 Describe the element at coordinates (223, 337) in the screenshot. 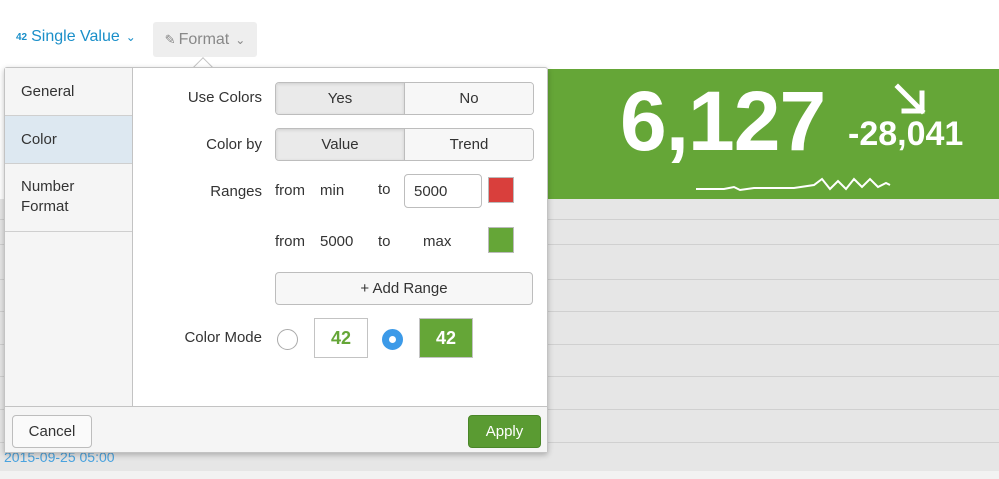

I see `color-mode-label: Color Mode` at that location.